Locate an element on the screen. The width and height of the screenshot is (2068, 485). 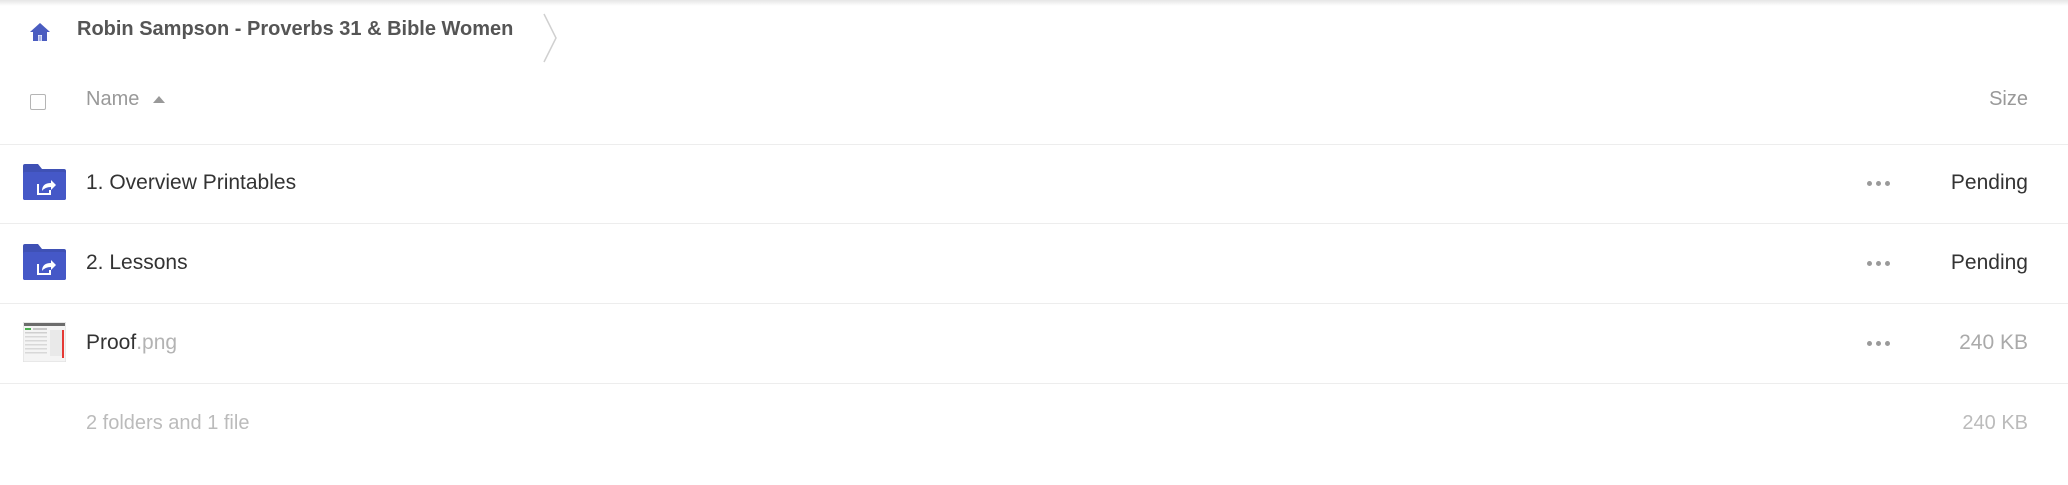
home-icon is located at coordinates (40, 32).